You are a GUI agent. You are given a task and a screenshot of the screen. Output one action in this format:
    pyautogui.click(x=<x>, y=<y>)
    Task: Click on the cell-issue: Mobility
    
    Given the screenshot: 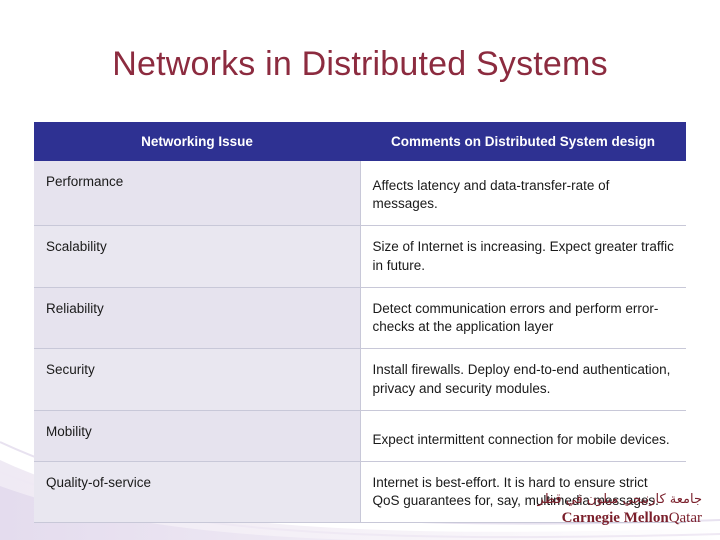 What is the action you would take?
    pyautogui.click(x=197, y=436)
    